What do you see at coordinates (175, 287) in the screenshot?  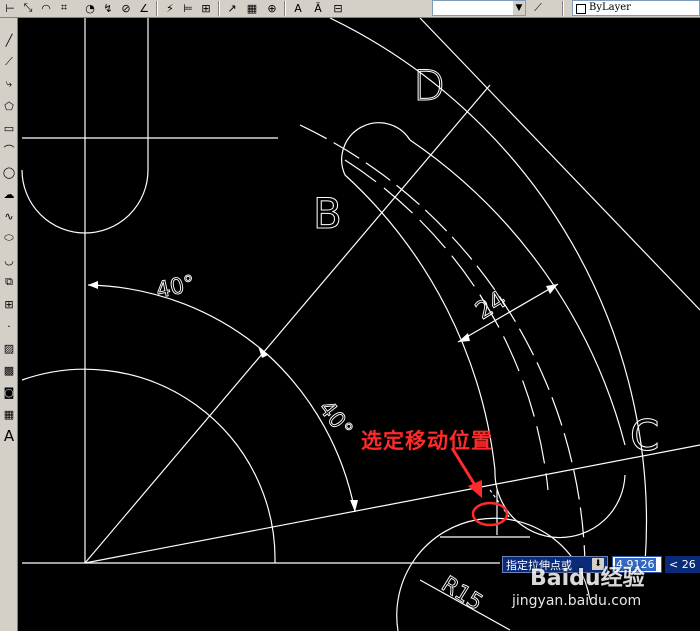 I see `angle-label-outer: 40°` at bounding box center [175, 287].